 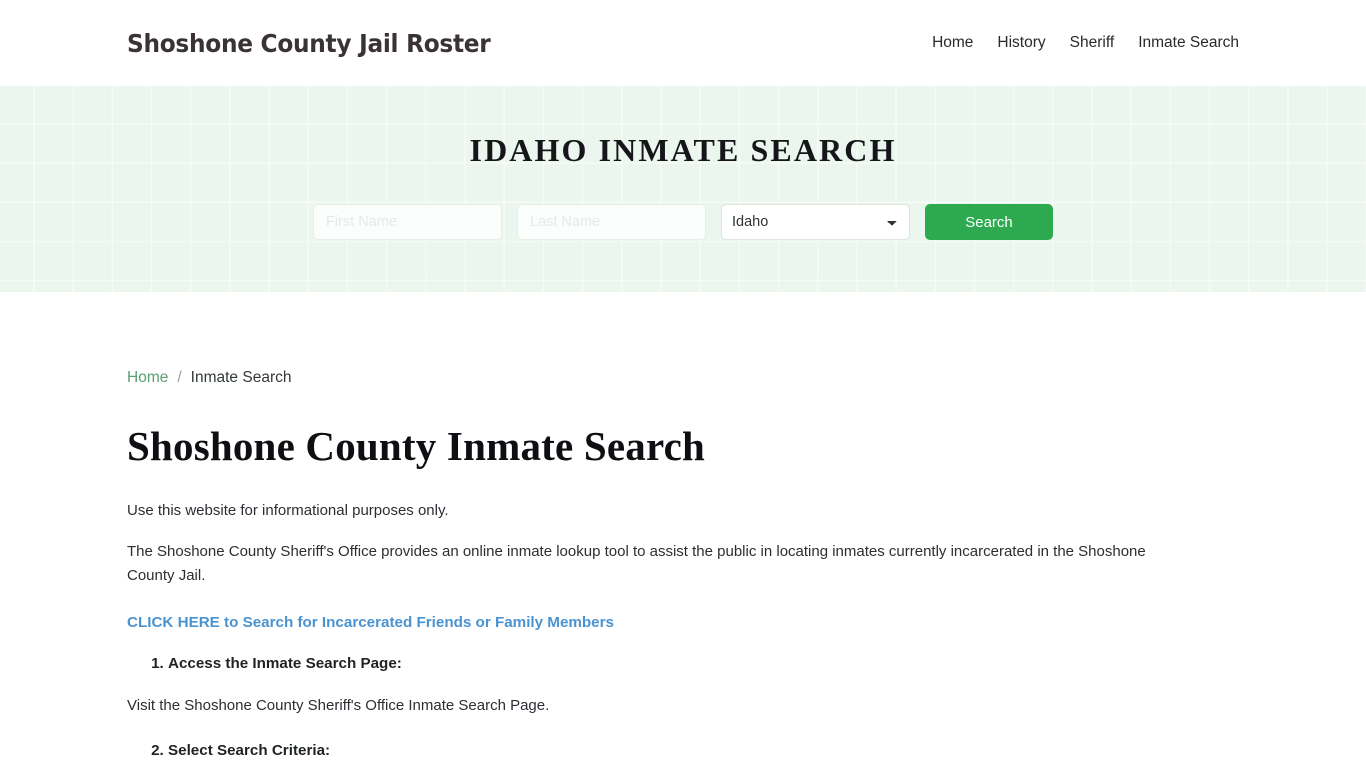 I want to click on nav-item-sheriff: Sheriff, so click(x=1092, y=43).